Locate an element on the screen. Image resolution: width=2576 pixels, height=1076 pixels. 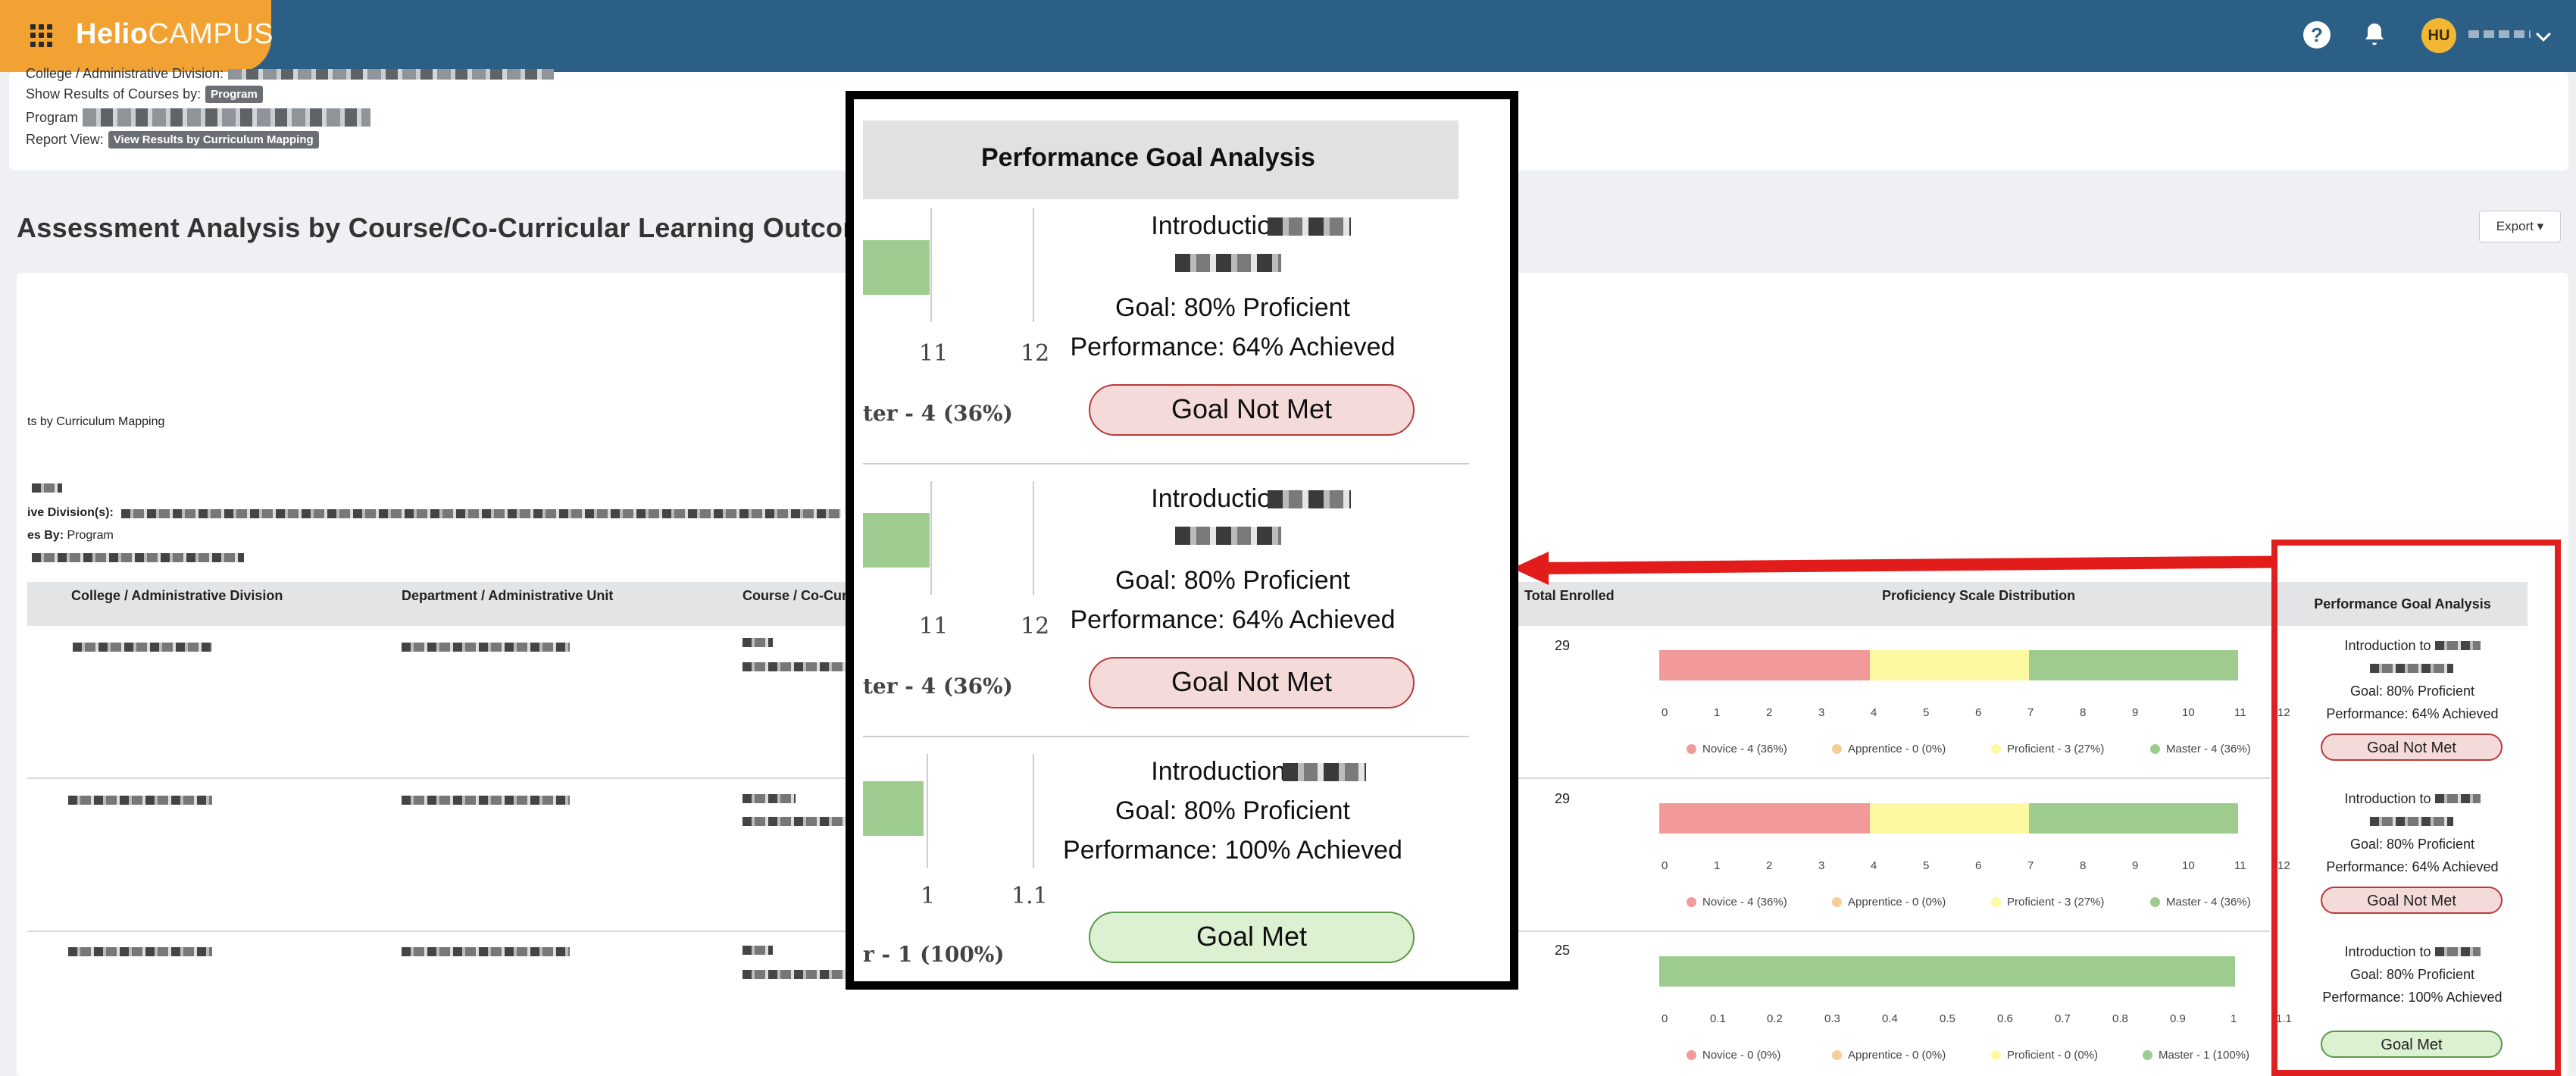
tick-label: 0.2 is located at coordinates (1775, 1018).